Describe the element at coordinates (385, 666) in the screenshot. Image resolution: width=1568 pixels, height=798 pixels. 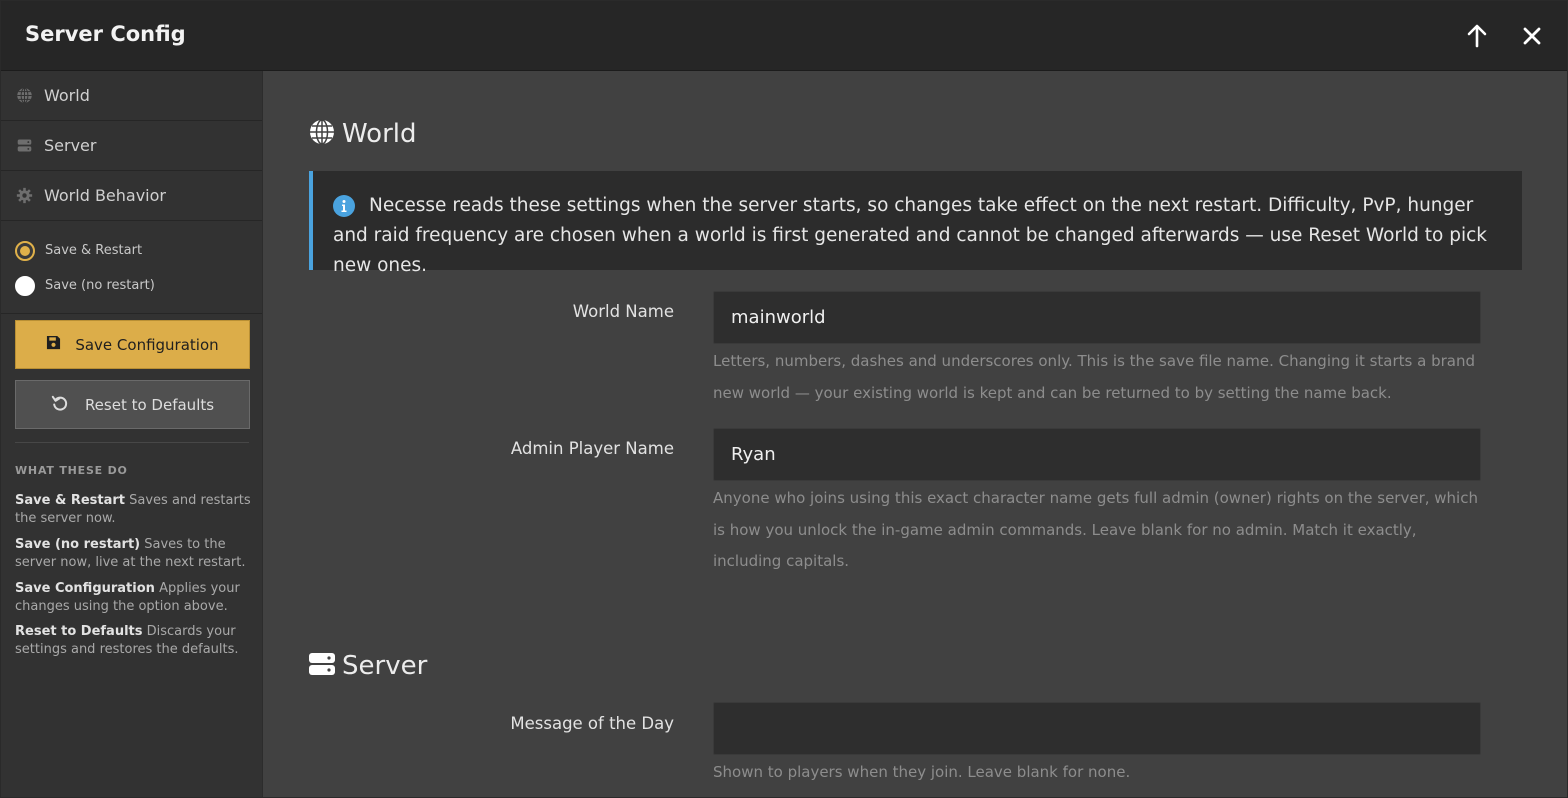
I see `section-title: Server` at that location.